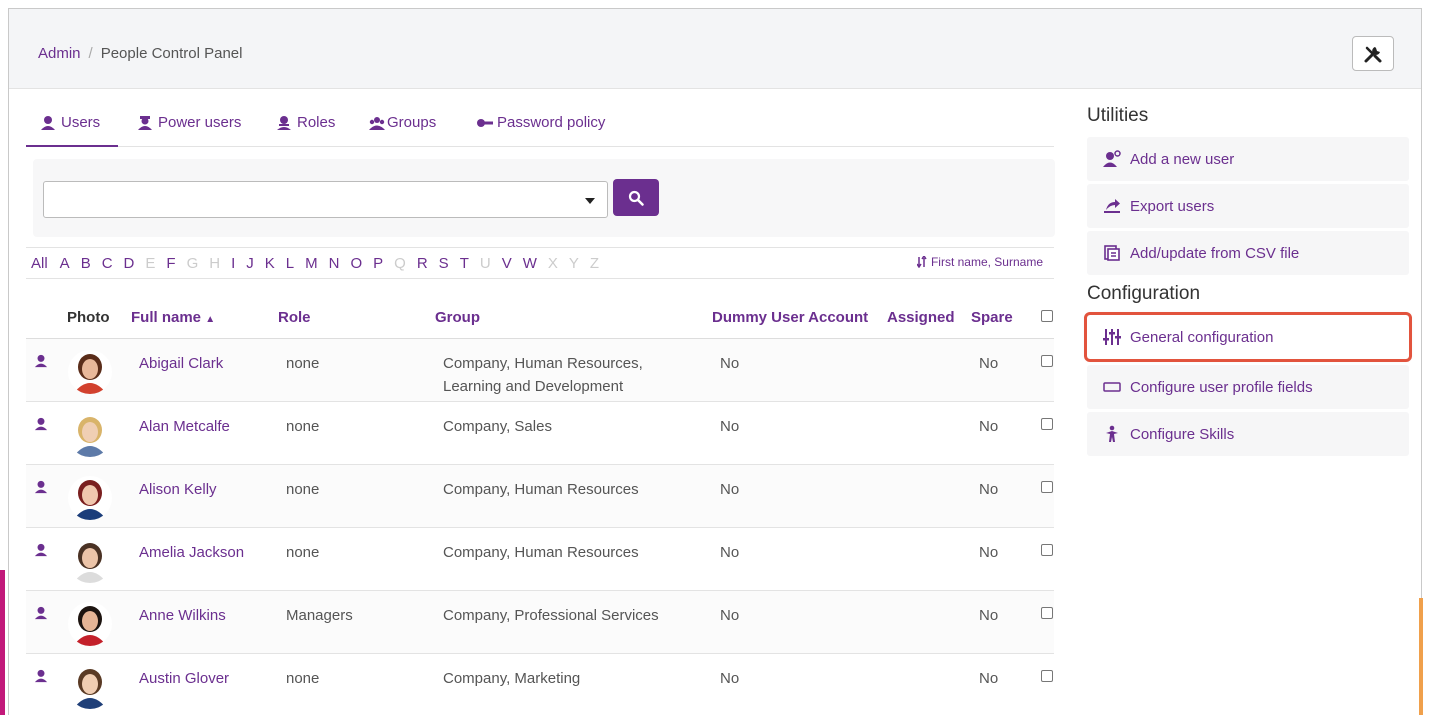 The width and height of the screenshot is (1431, 715). I want to click on alphabet-letter: P, so click(378, 263).